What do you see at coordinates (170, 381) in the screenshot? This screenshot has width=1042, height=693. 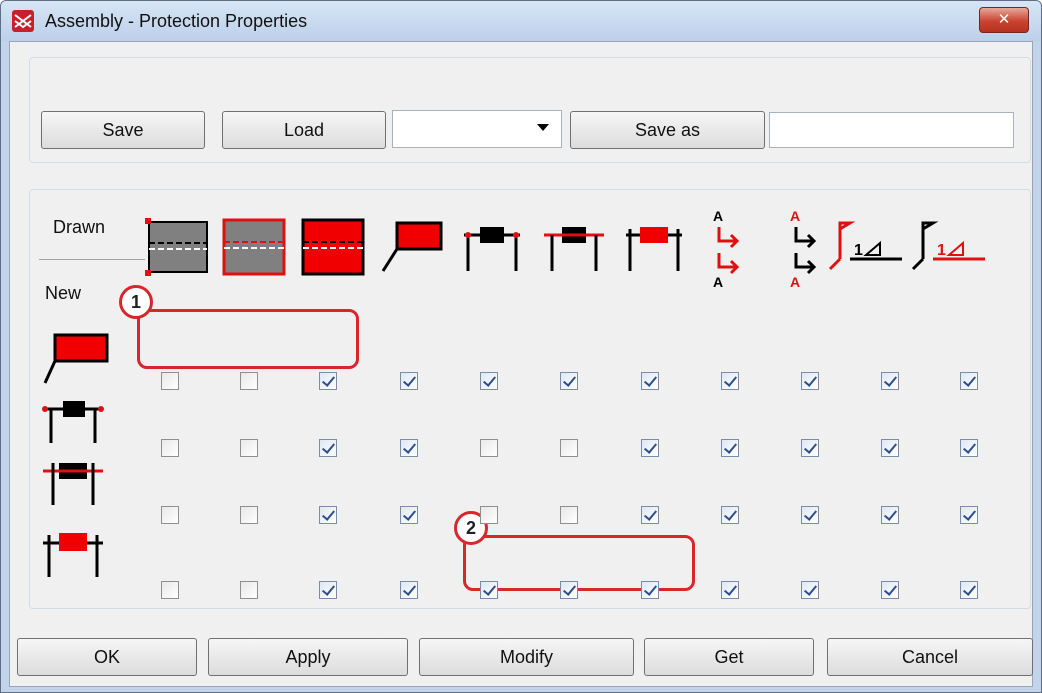 I see `protection-checkbox-r1-c1` at bounding box center [170, 381].